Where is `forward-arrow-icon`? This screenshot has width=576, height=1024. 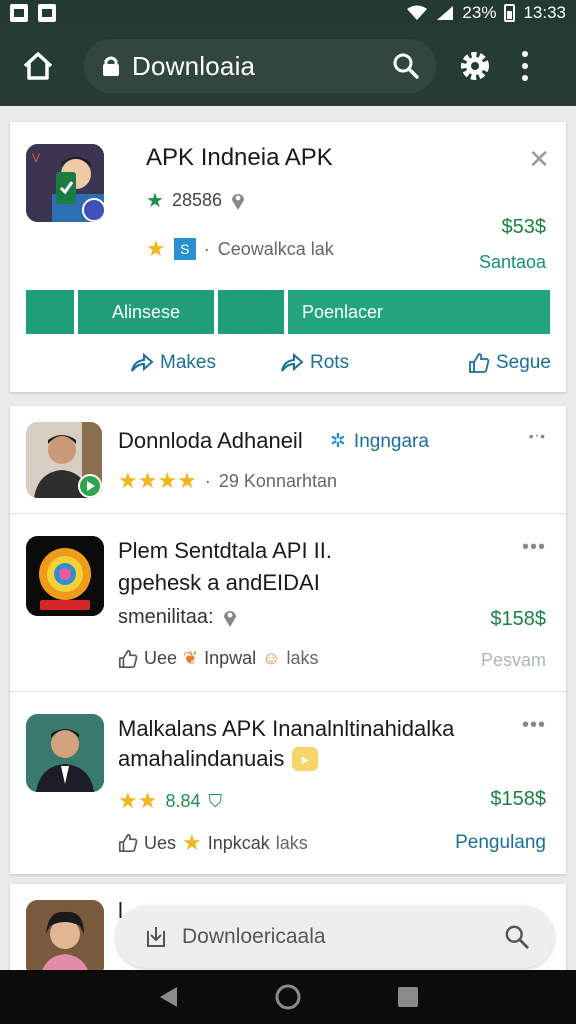 forward-arrow-icon is located at coordinates (292, 362).